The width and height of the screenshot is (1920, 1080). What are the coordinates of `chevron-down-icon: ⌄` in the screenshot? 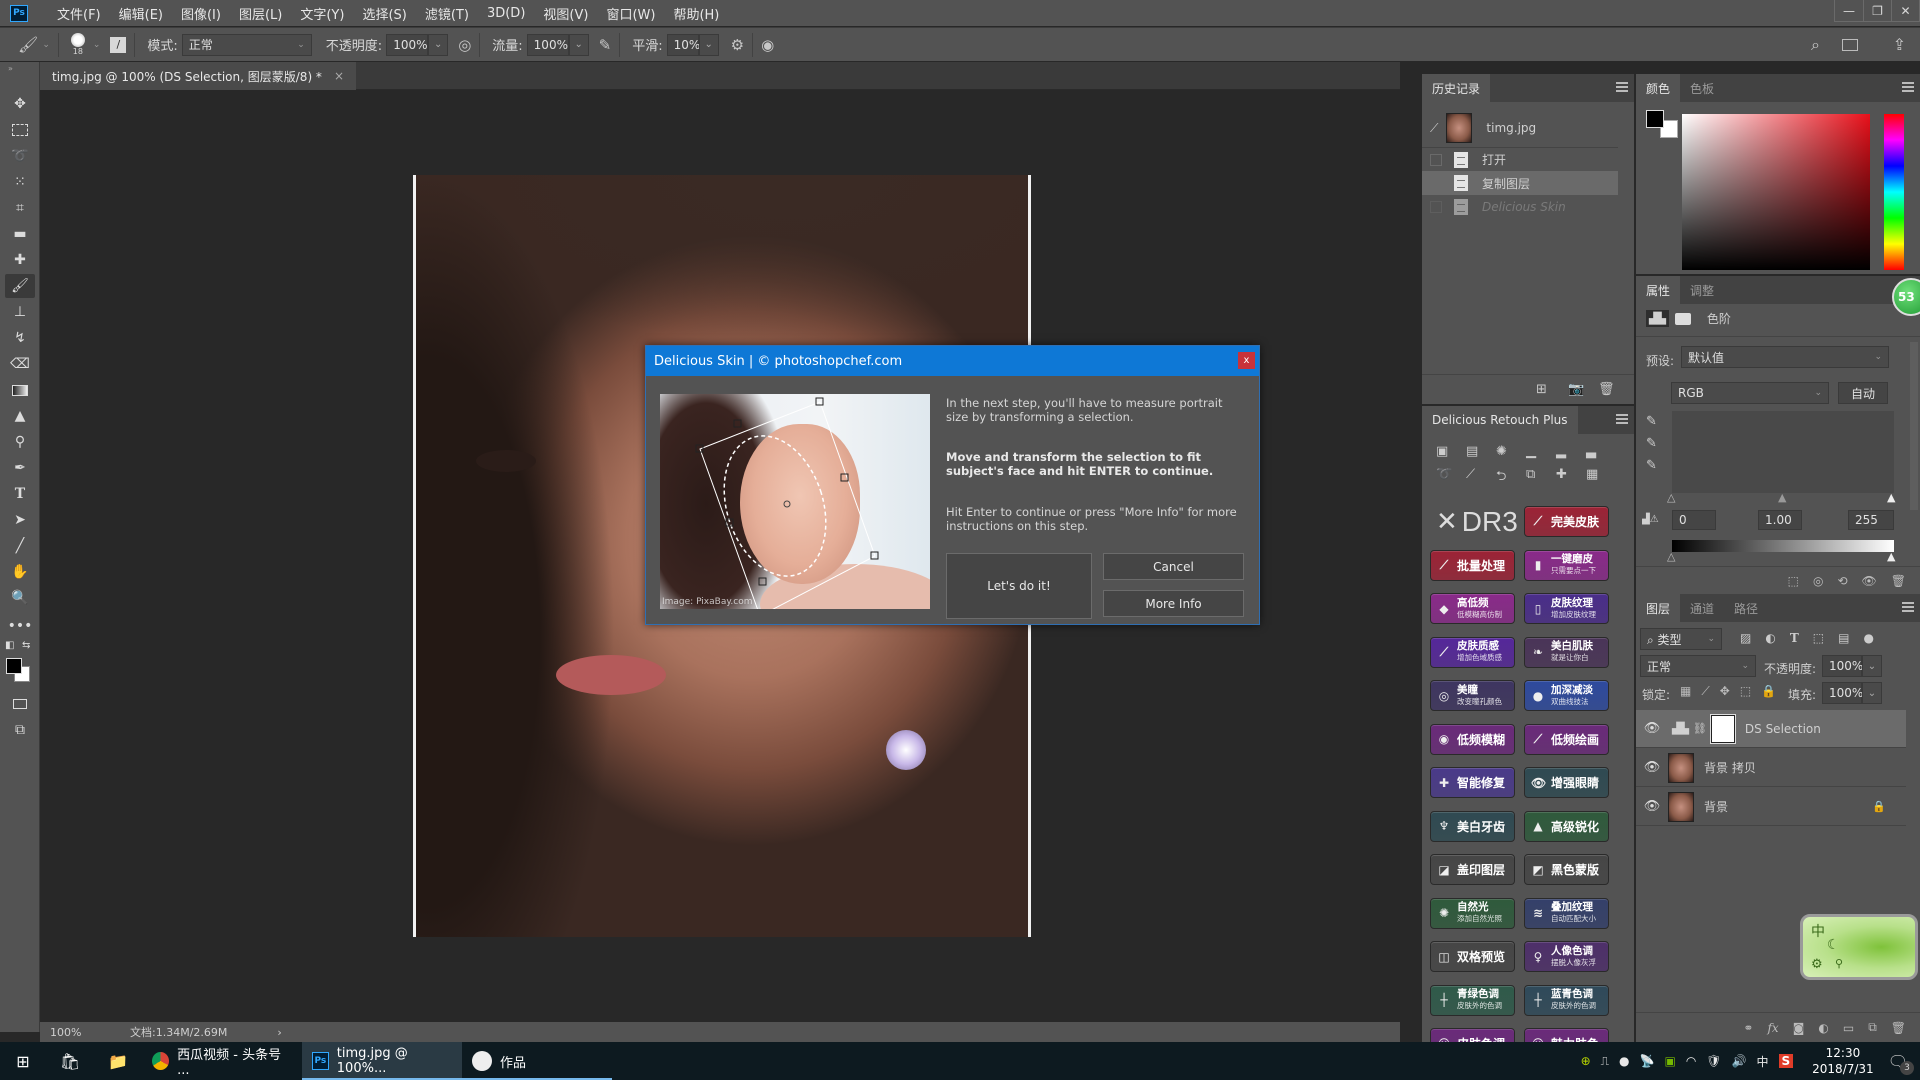 It's located at (97, 45).